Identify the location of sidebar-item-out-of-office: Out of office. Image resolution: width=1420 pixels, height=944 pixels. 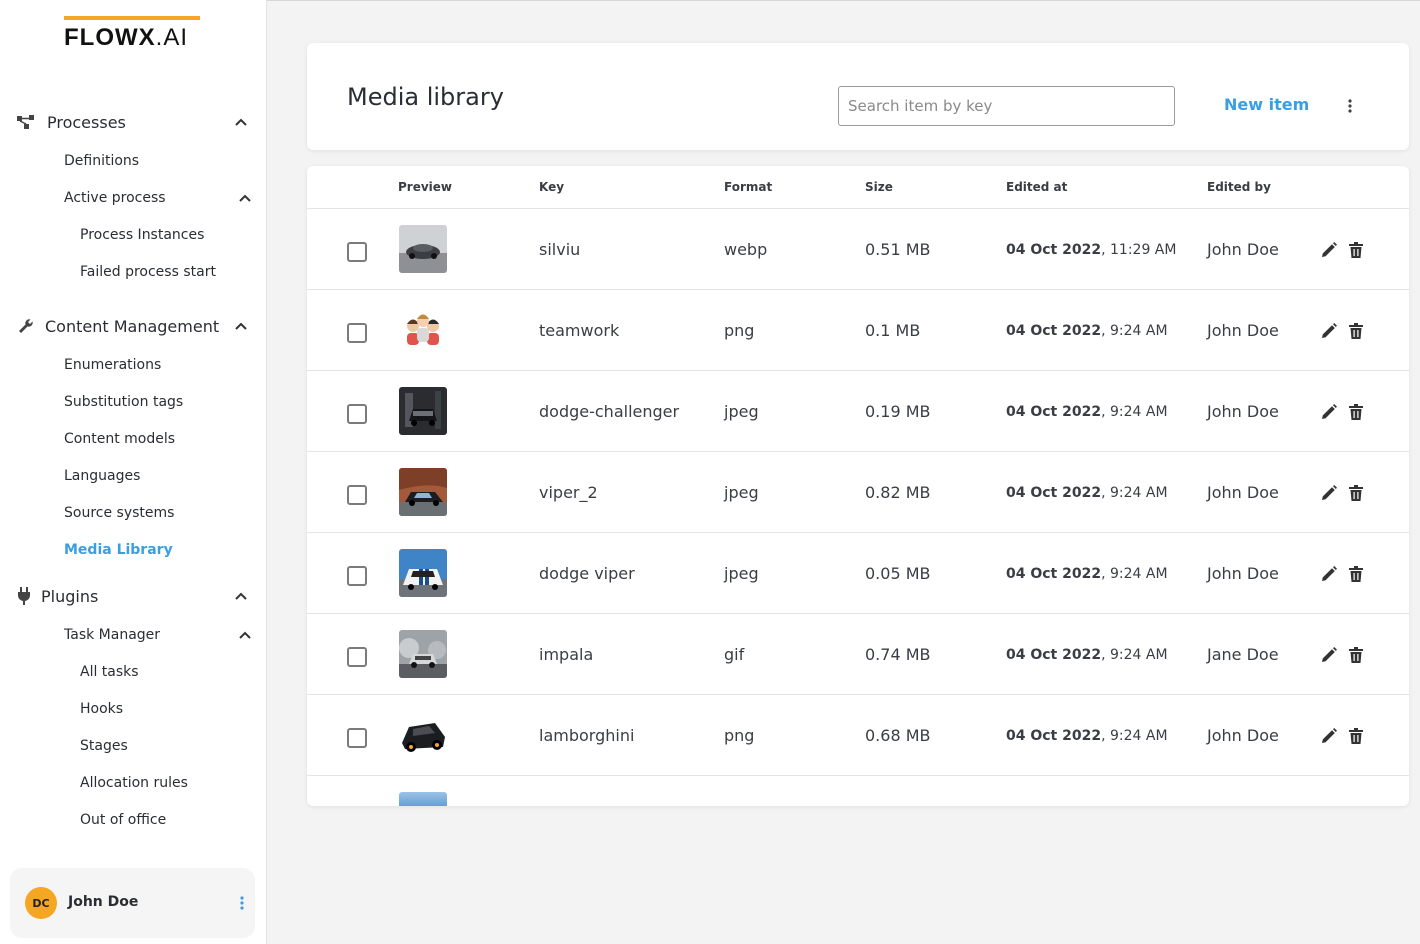
(123, 820).